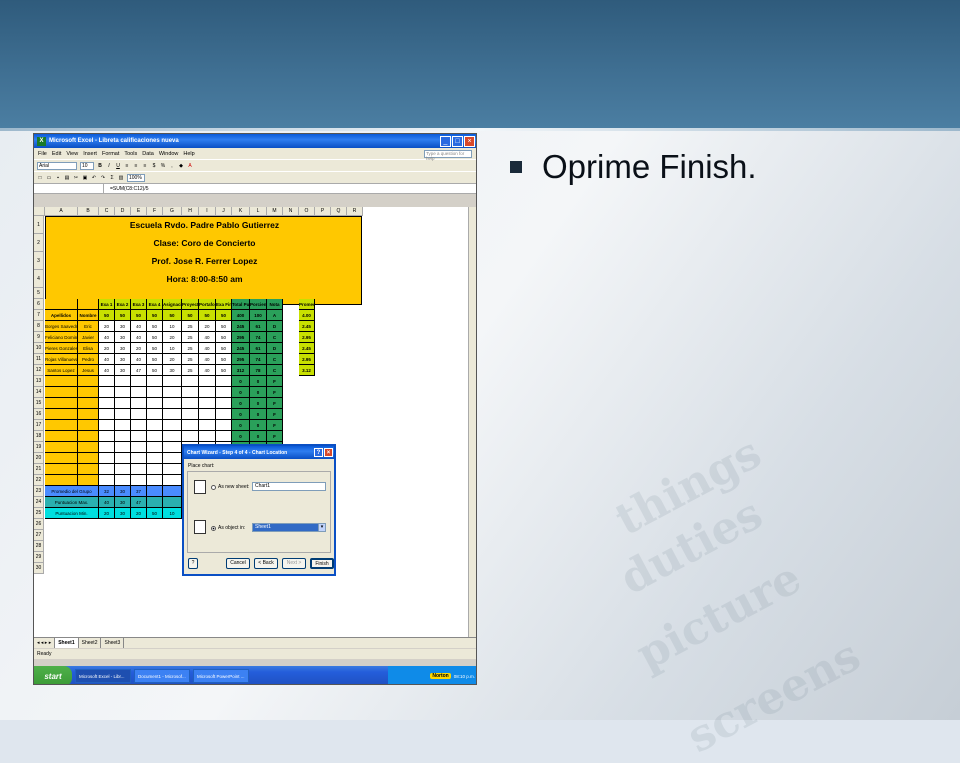 The width and height of the screenshot is (960, 763). Describe the element at coordinates (172, 370) in the screenshot. I see `table-cell: 30` at that location.